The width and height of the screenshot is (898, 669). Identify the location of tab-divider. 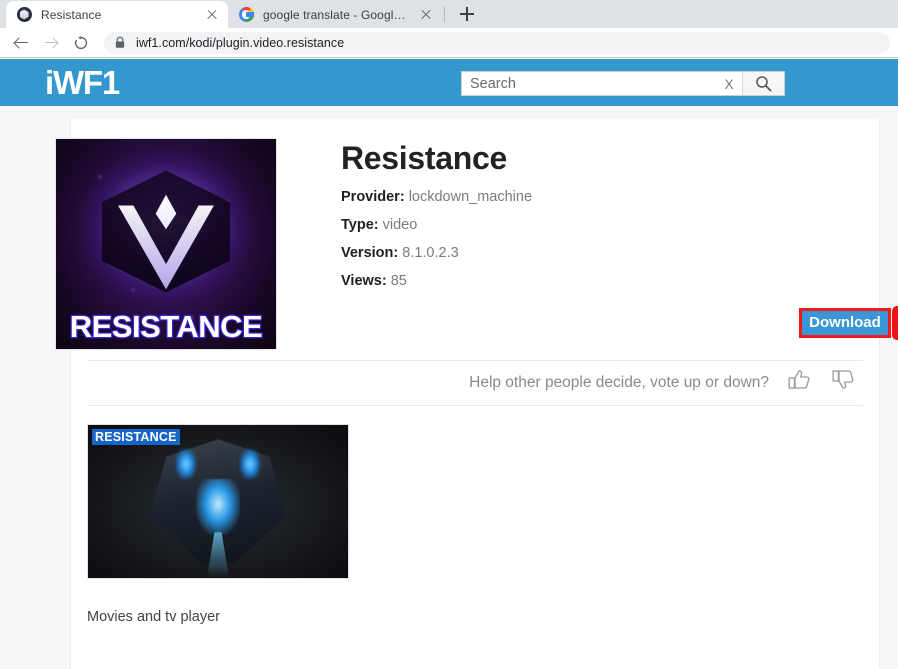
(444, 14).